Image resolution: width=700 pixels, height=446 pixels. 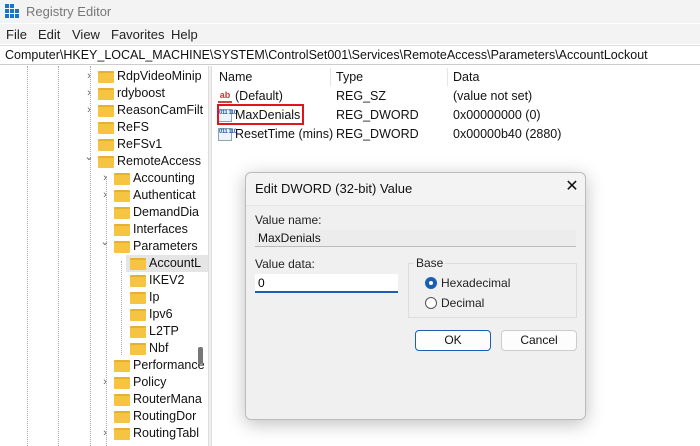 I want to click on tree-item: ⌄ RemoteAccess, so click(x=146, y=160).